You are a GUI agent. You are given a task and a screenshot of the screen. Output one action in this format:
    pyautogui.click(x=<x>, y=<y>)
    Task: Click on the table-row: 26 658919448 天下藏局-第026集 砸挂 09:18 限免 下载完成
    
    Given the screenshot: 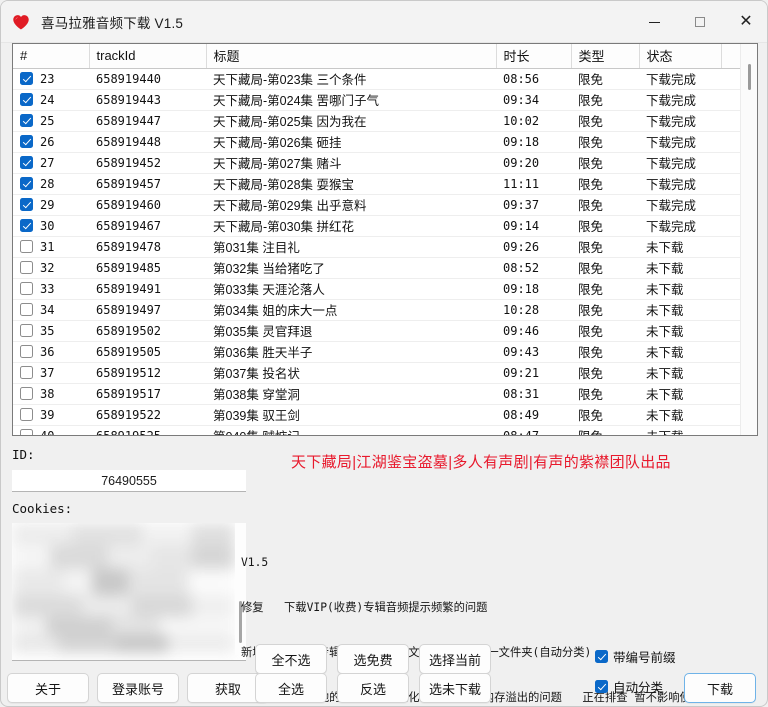 What is the action you would take?
    pyautogui.click(x=377, y=142)
    